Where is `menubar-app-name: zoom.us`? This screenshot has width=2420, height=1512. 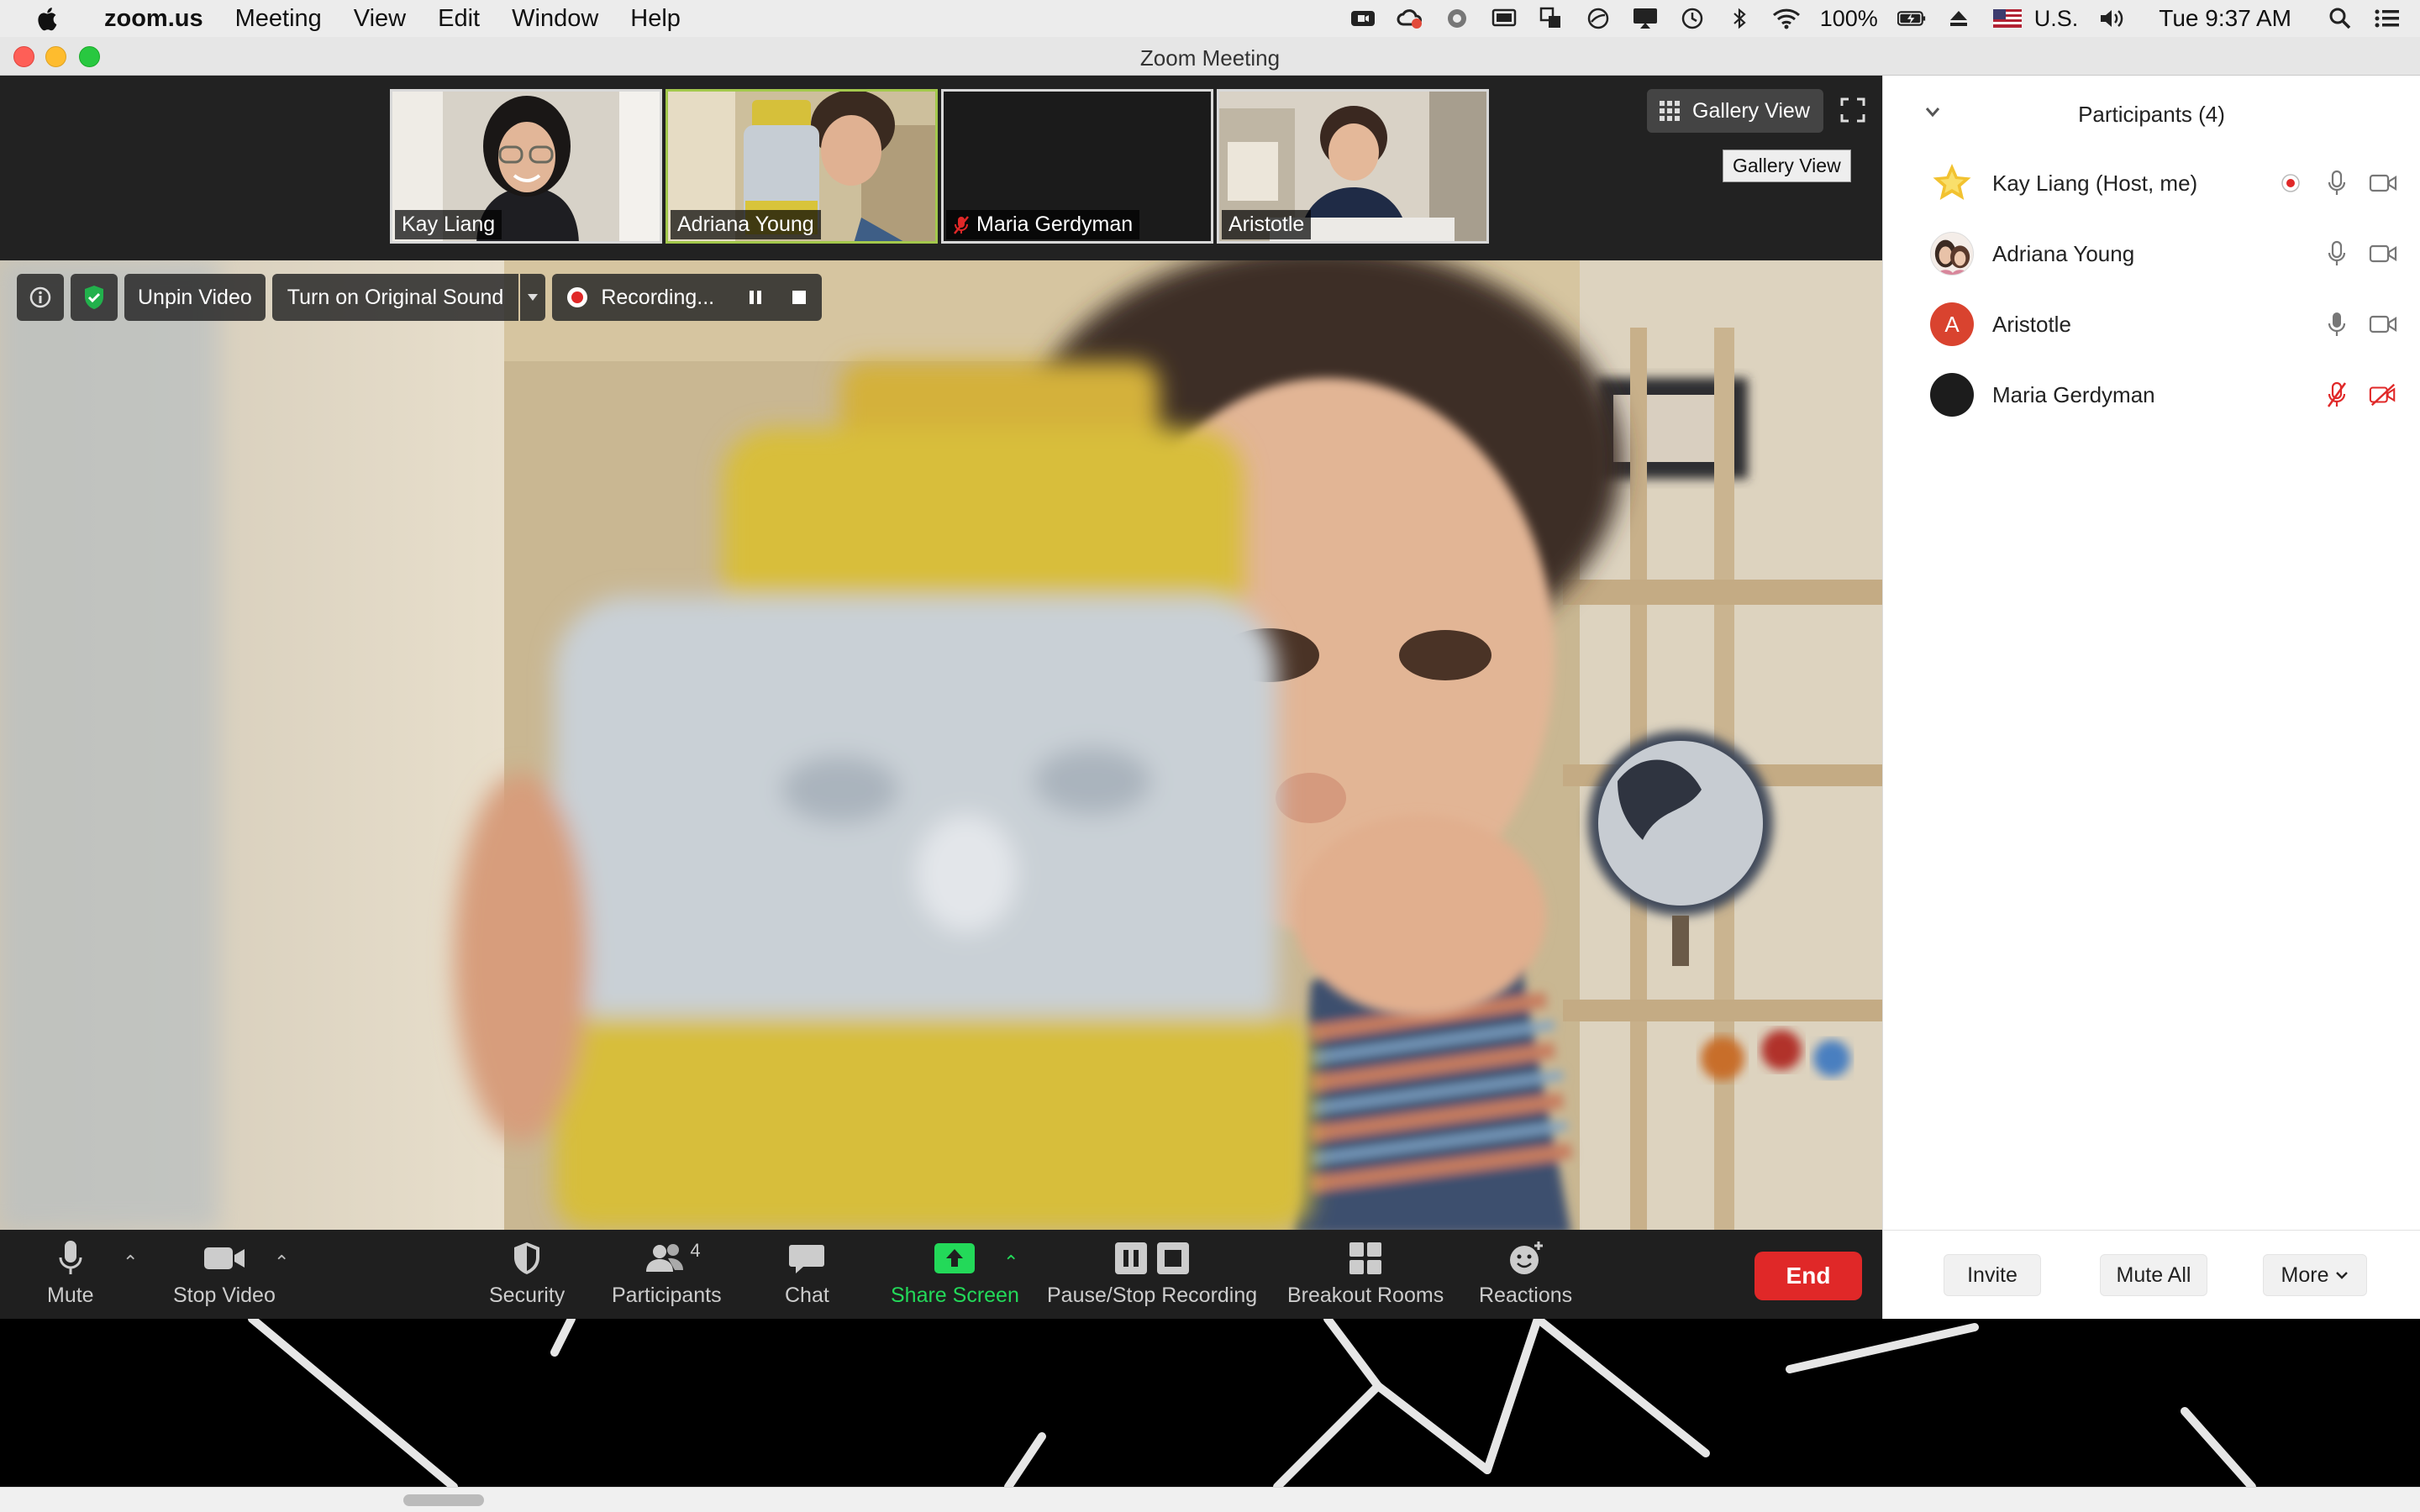 menubar-app-name: zoom.us is located at coordinates (153, 19).